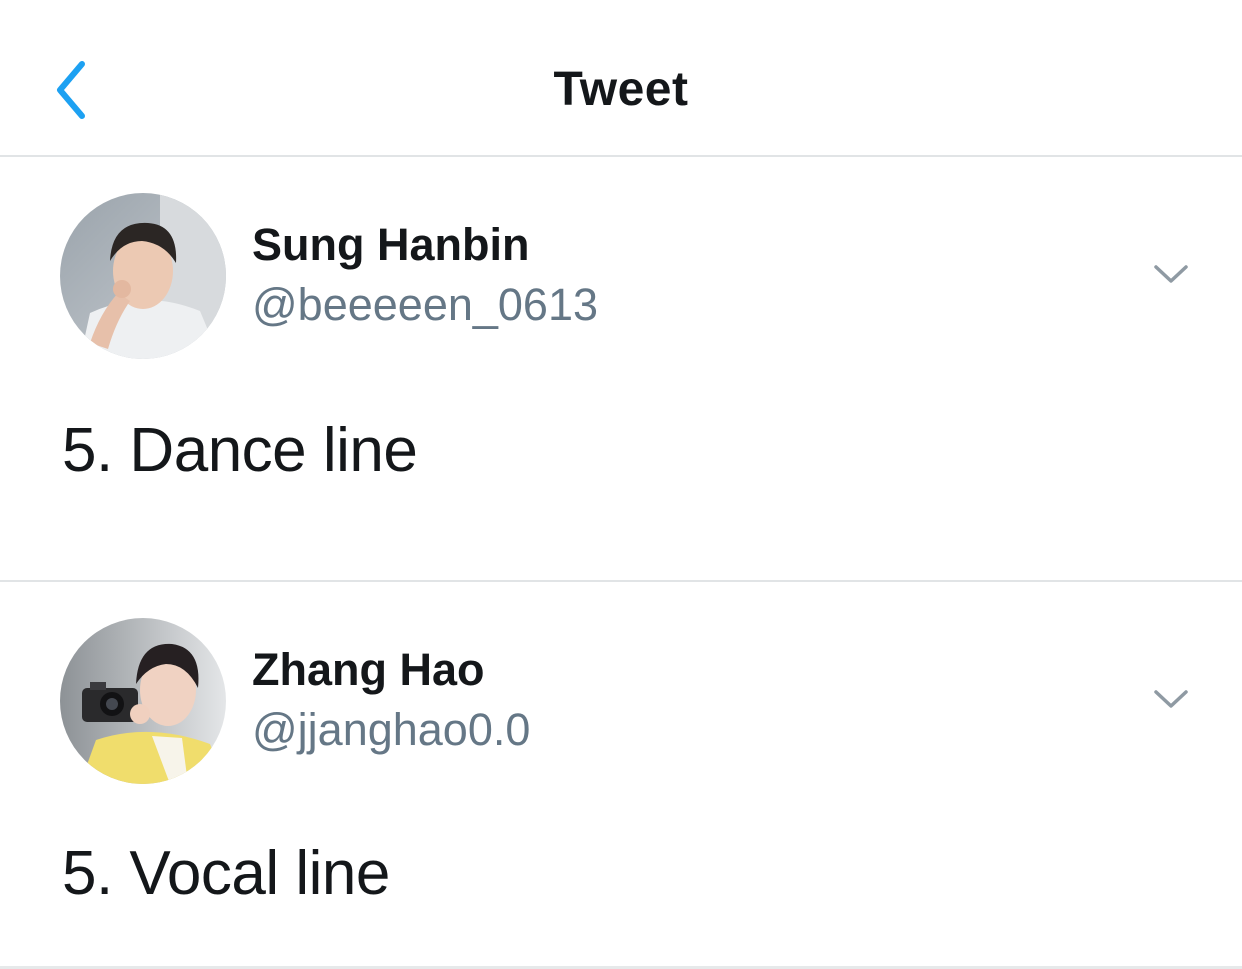 The image size is (1242, 969). What do you see at coordinates (391, 670) in the screenshot?
I see `display-name: Zhang Hao` at bounding box center [391, 670].